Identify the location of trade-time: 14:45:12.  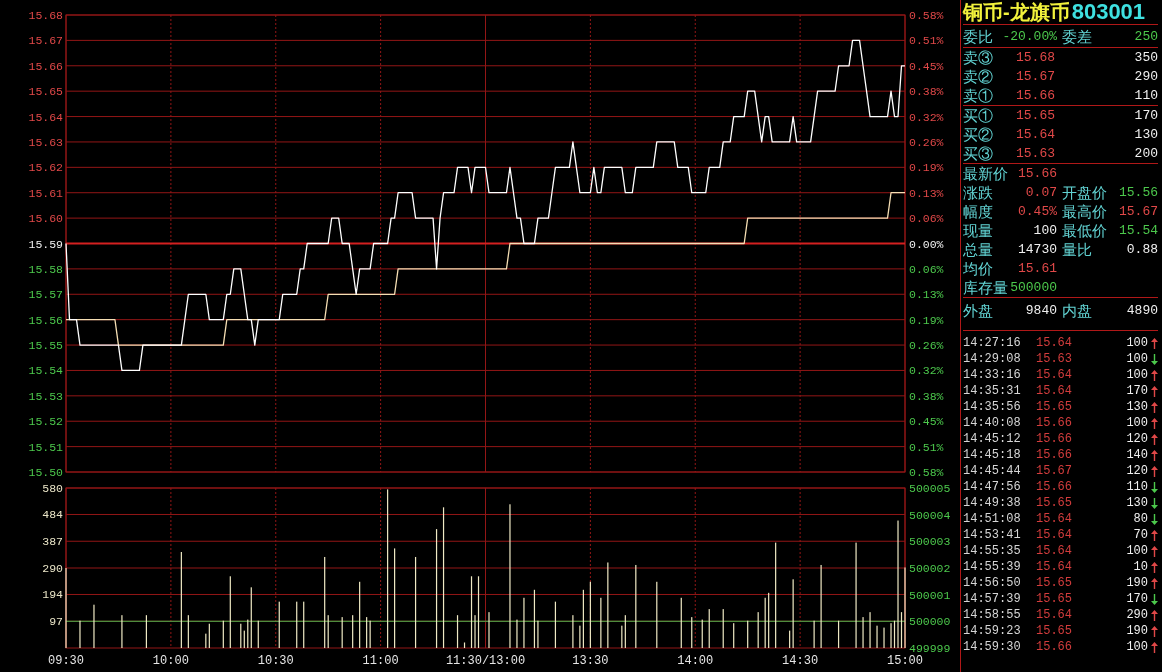
(992, 439).